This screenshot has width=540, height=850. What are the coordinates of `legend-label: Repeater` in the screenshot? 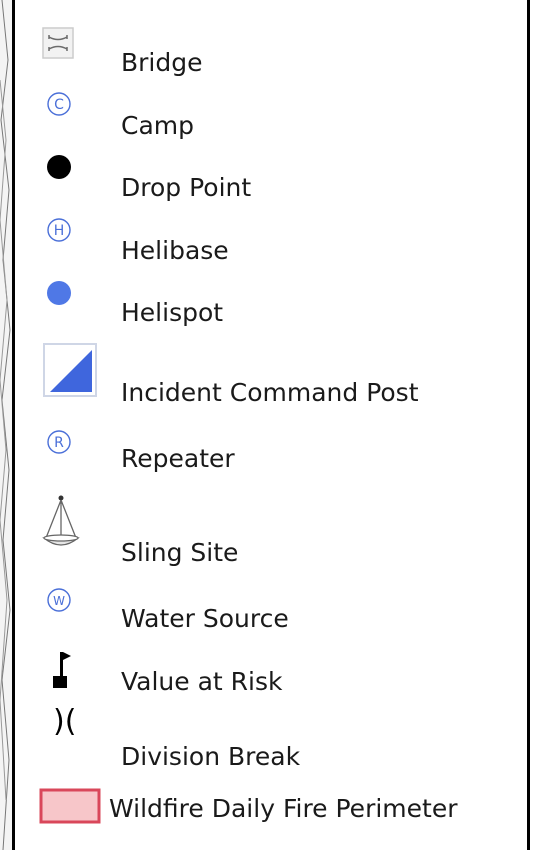 It's located at (178, 458).